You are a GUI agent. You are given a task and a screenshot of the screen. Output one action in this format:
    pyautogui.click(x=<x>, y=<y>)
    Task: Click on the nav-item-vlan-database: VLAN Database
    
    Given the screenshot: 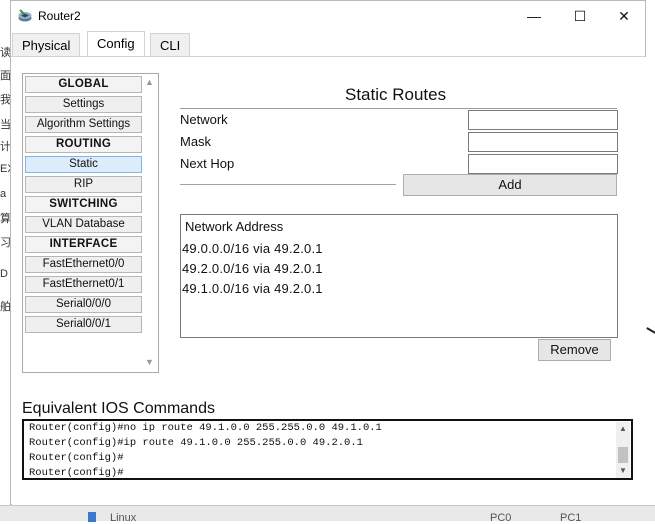 What is the action you would take?
    pyautogui.click(x=83, y=224)
    